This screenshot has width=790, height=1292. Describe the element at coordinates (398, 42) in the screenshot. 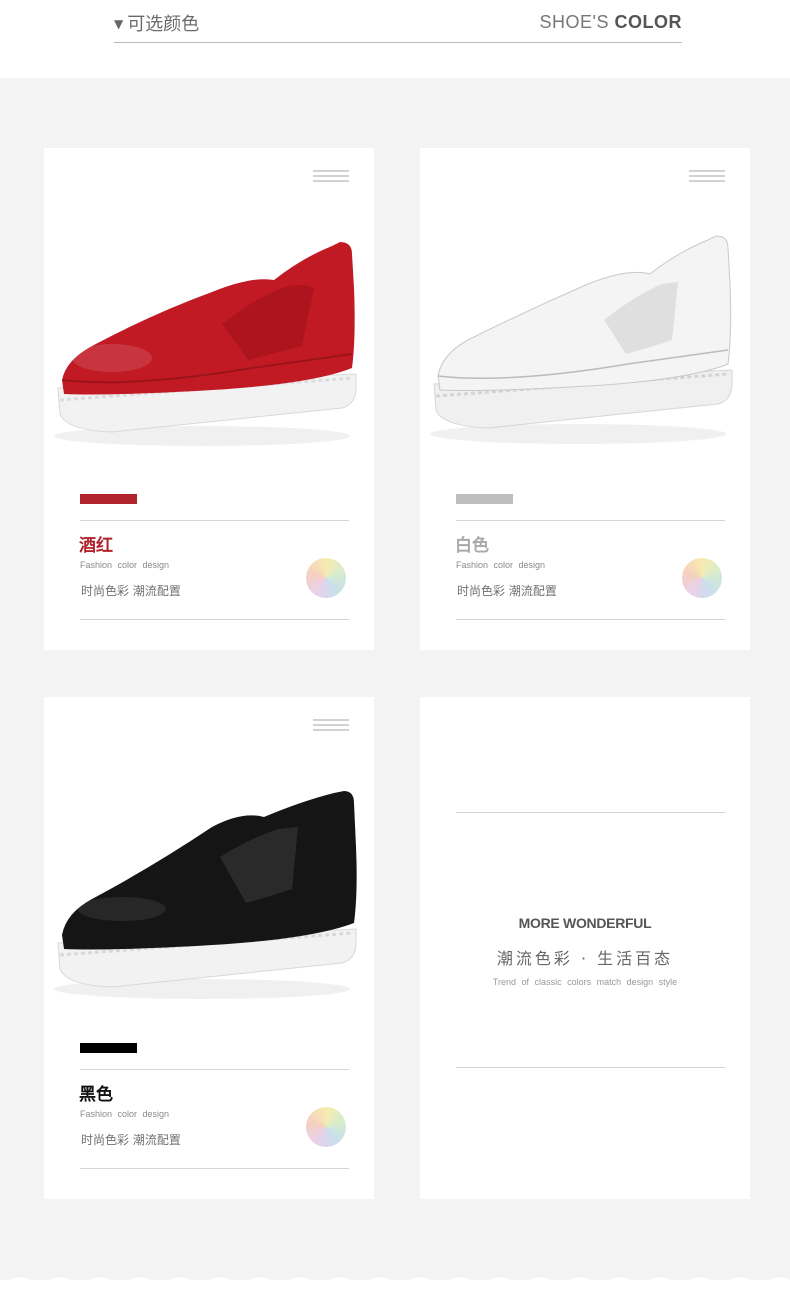

I see `header-divider` at that location.